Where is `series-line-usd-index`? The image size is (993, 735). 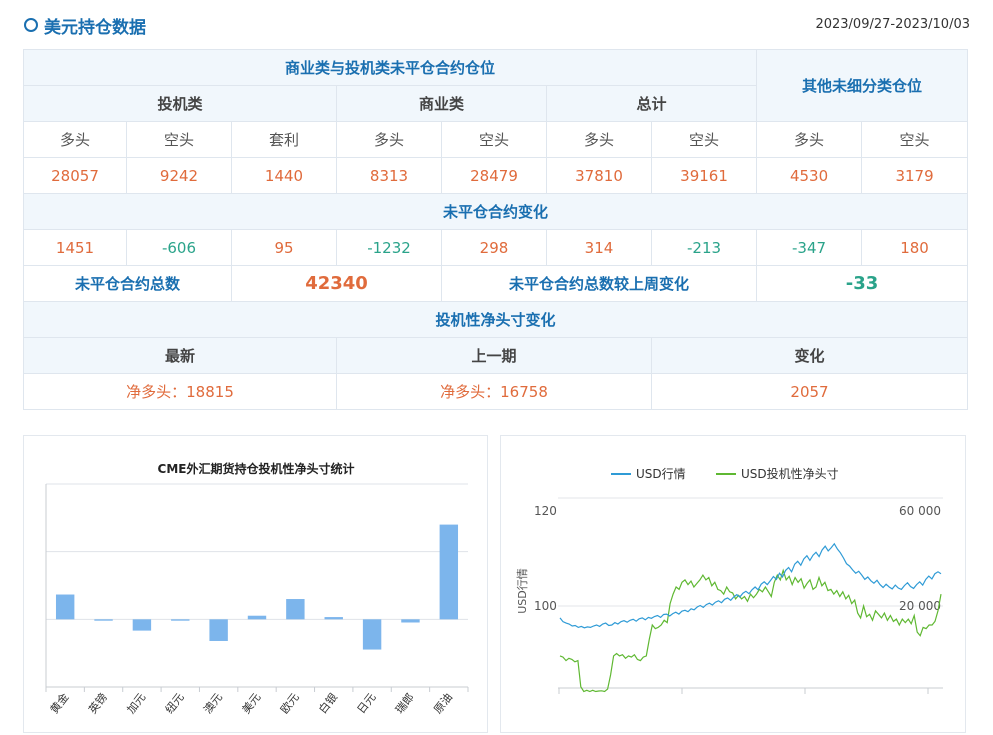
series-line-usd-index is located at coordinates (750, 585).